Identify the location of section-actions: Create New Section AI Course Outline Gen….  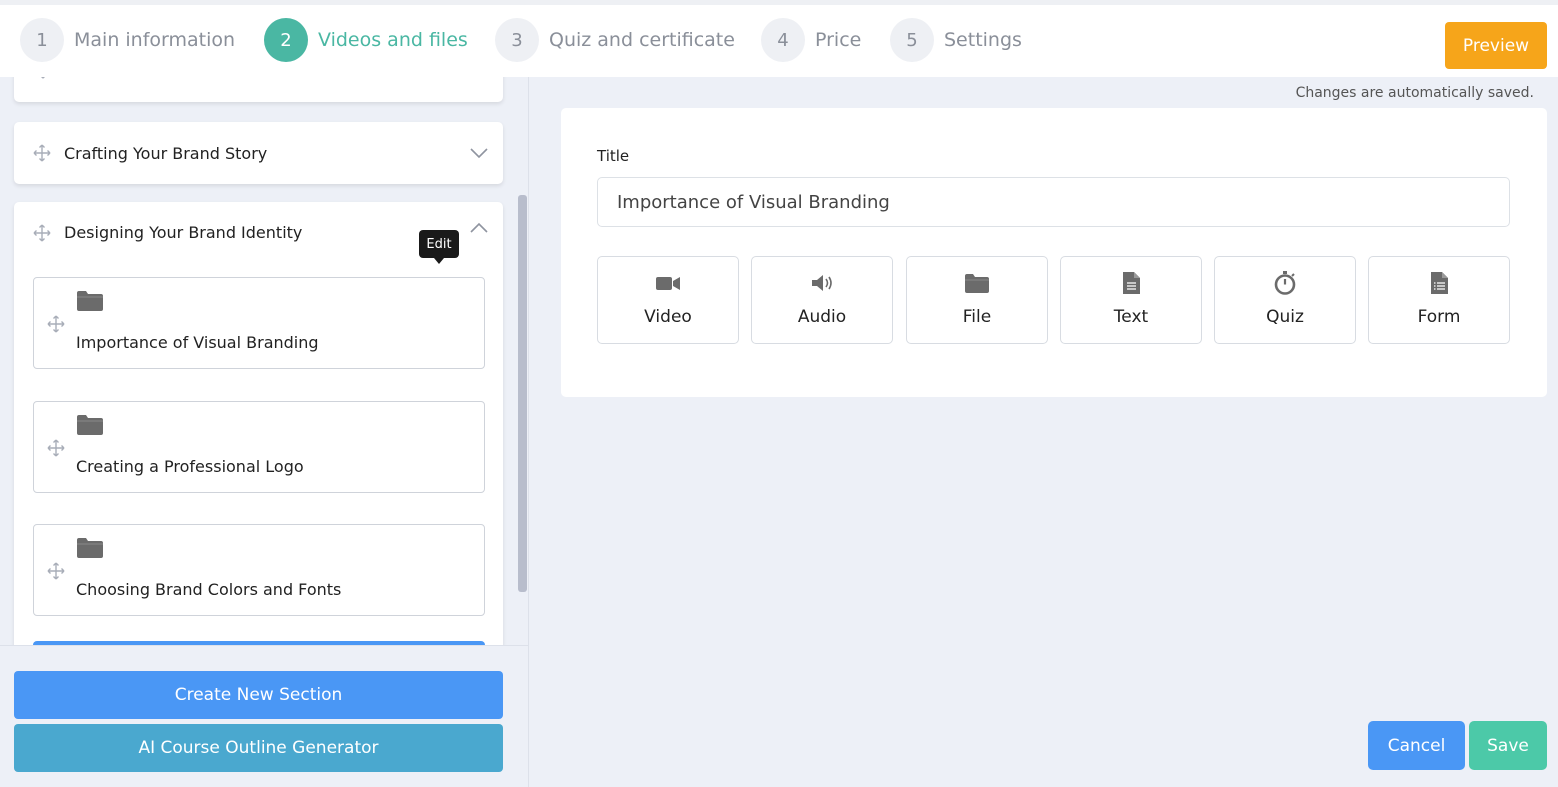
(264, 716).